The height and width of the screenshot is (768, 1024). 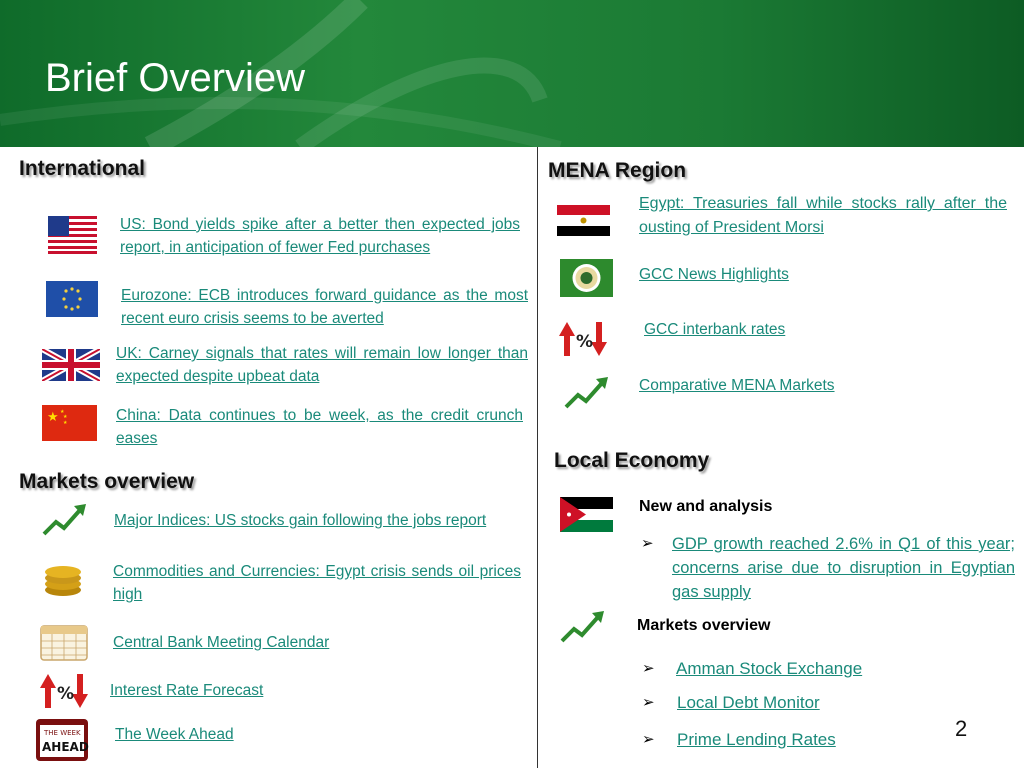 I want to click on local-markets-overview-label: Markets overview, so click(x=704, y=625).